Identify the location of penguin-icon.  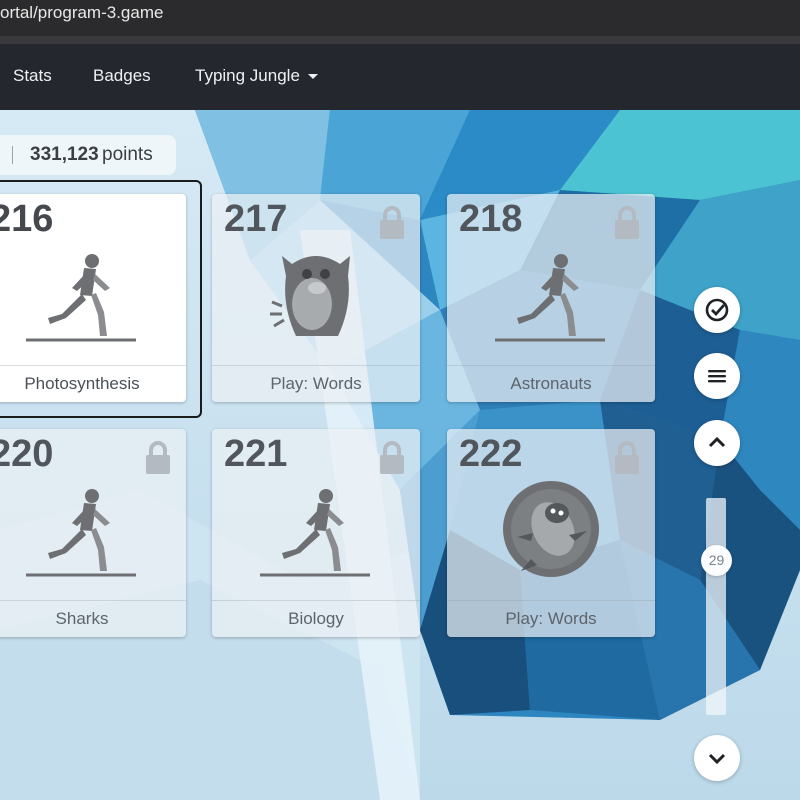
(551, 529).